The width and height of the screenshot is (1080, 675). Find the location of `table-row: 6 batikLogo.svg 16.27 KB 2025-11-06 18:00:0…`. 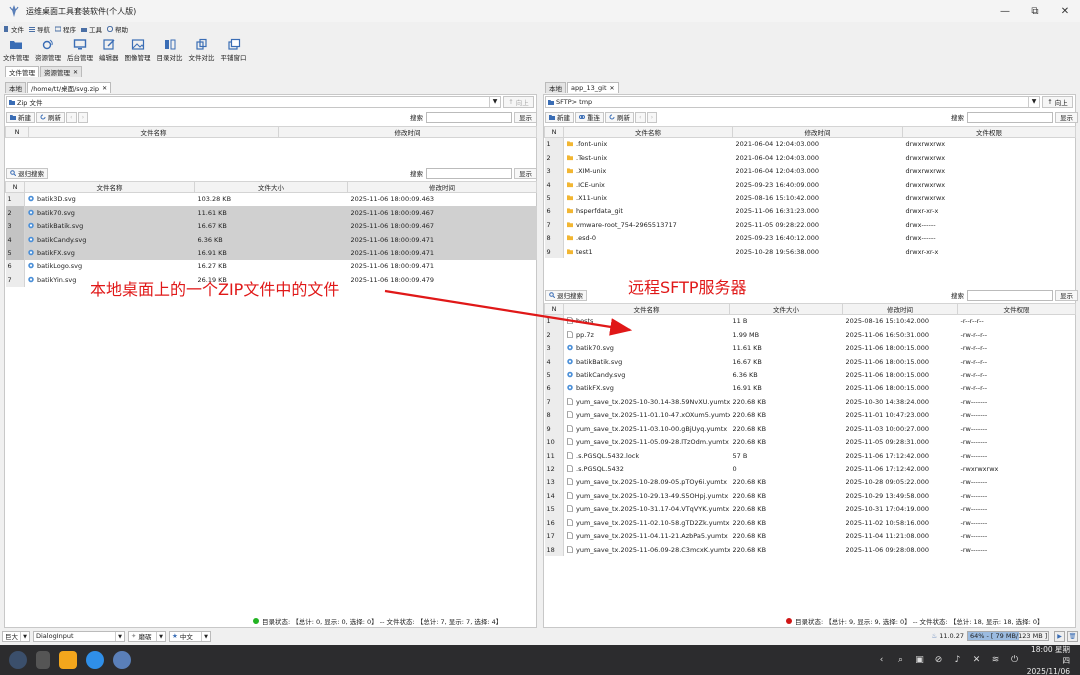

table-row: 6 batikLogo.svg 16.27 KB 2025-11-06 18:00:0… is located at coordinates (271, 266).